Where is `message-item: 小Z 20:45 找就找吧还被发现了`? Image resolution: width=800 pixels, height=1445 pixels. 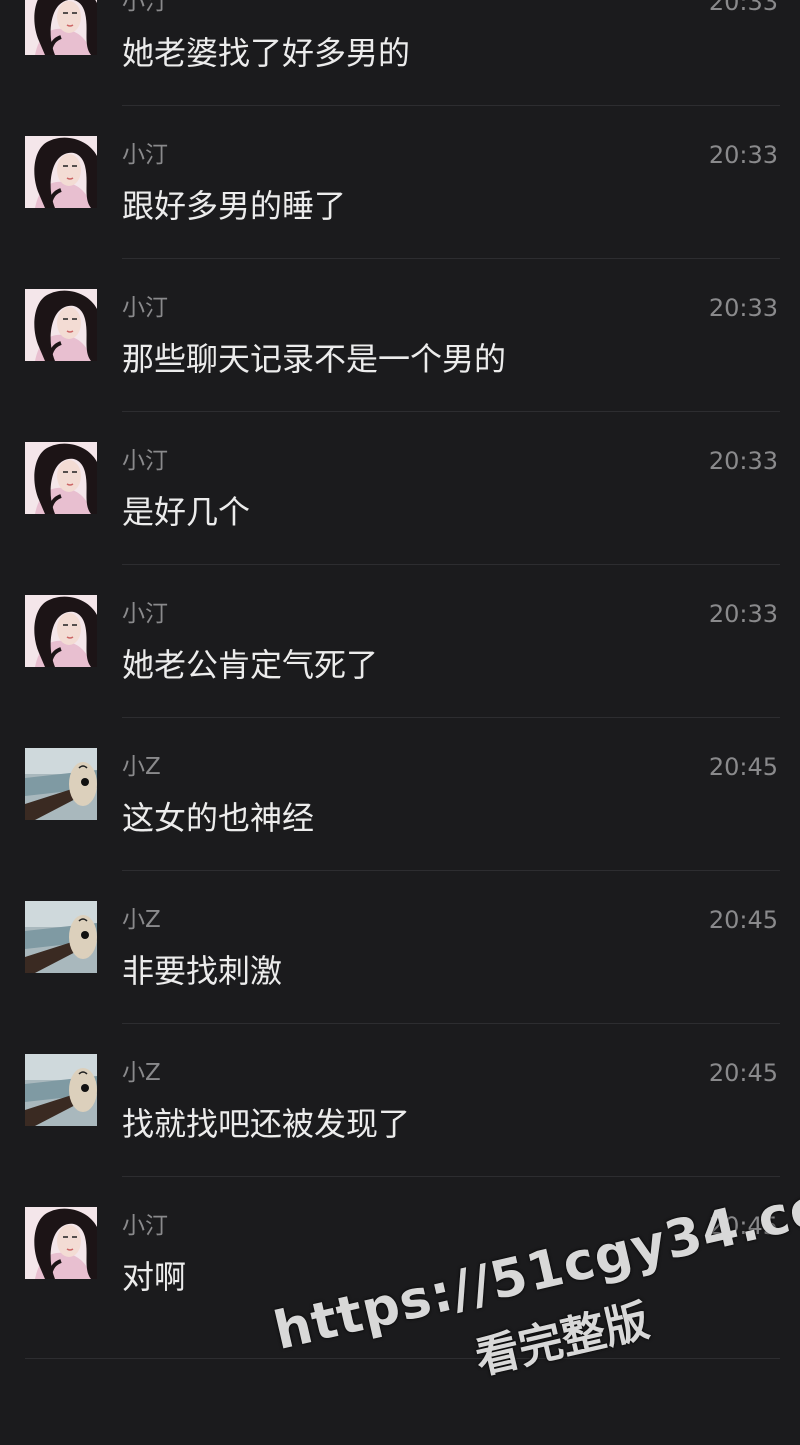 message-item: 小Z 20:45 找就找吧还被发现了 is located at coordinates (400, 1130).